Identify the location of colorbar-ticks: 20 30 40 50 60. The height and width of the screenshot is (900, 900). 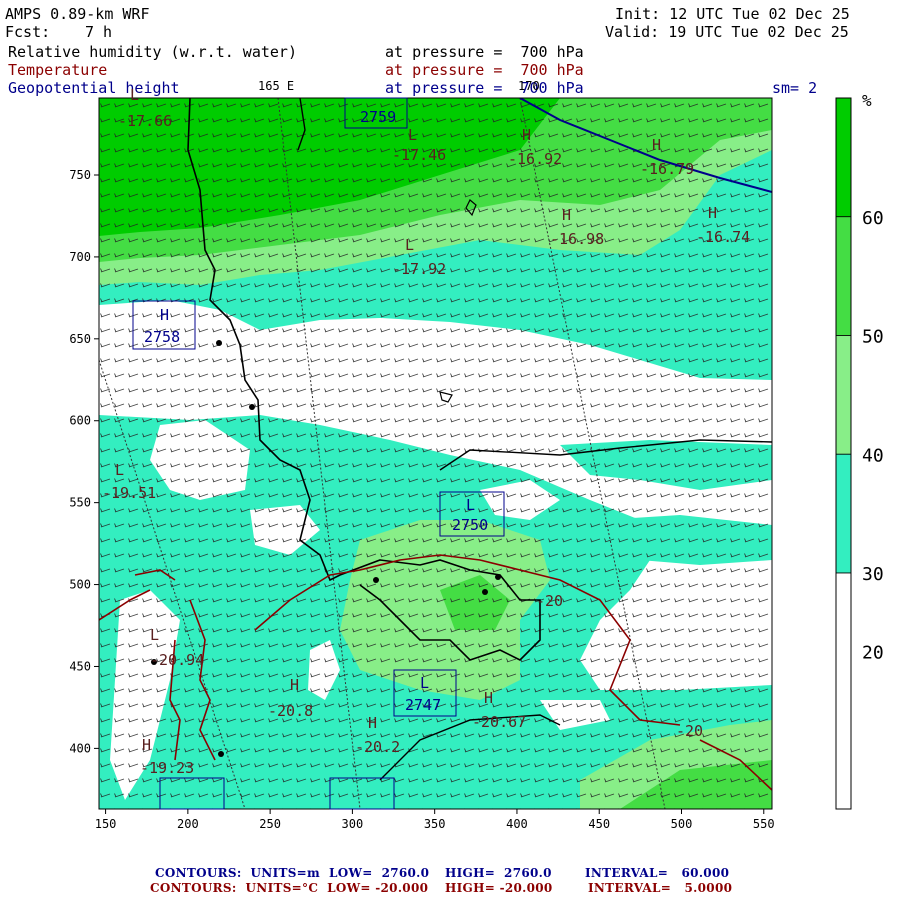
(873, 436).